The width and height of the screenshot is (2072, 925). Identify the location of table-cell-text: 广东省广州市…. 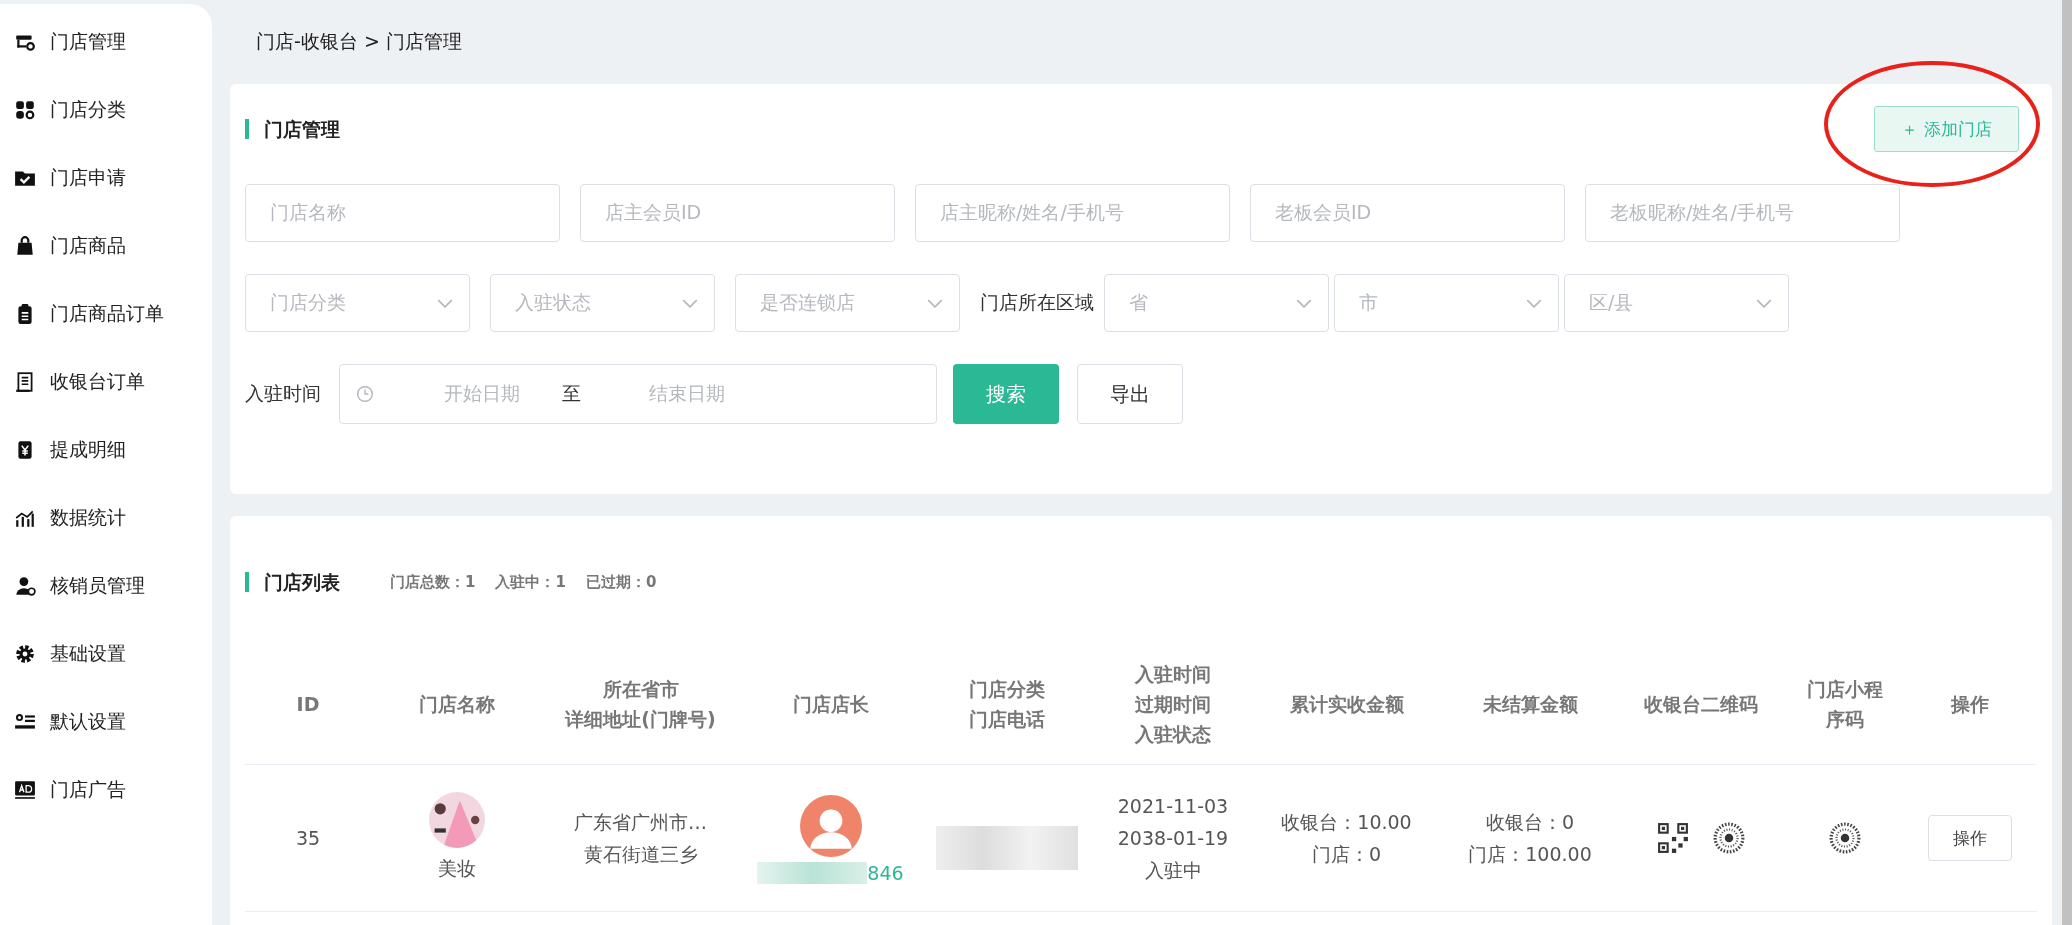
(640, 822).